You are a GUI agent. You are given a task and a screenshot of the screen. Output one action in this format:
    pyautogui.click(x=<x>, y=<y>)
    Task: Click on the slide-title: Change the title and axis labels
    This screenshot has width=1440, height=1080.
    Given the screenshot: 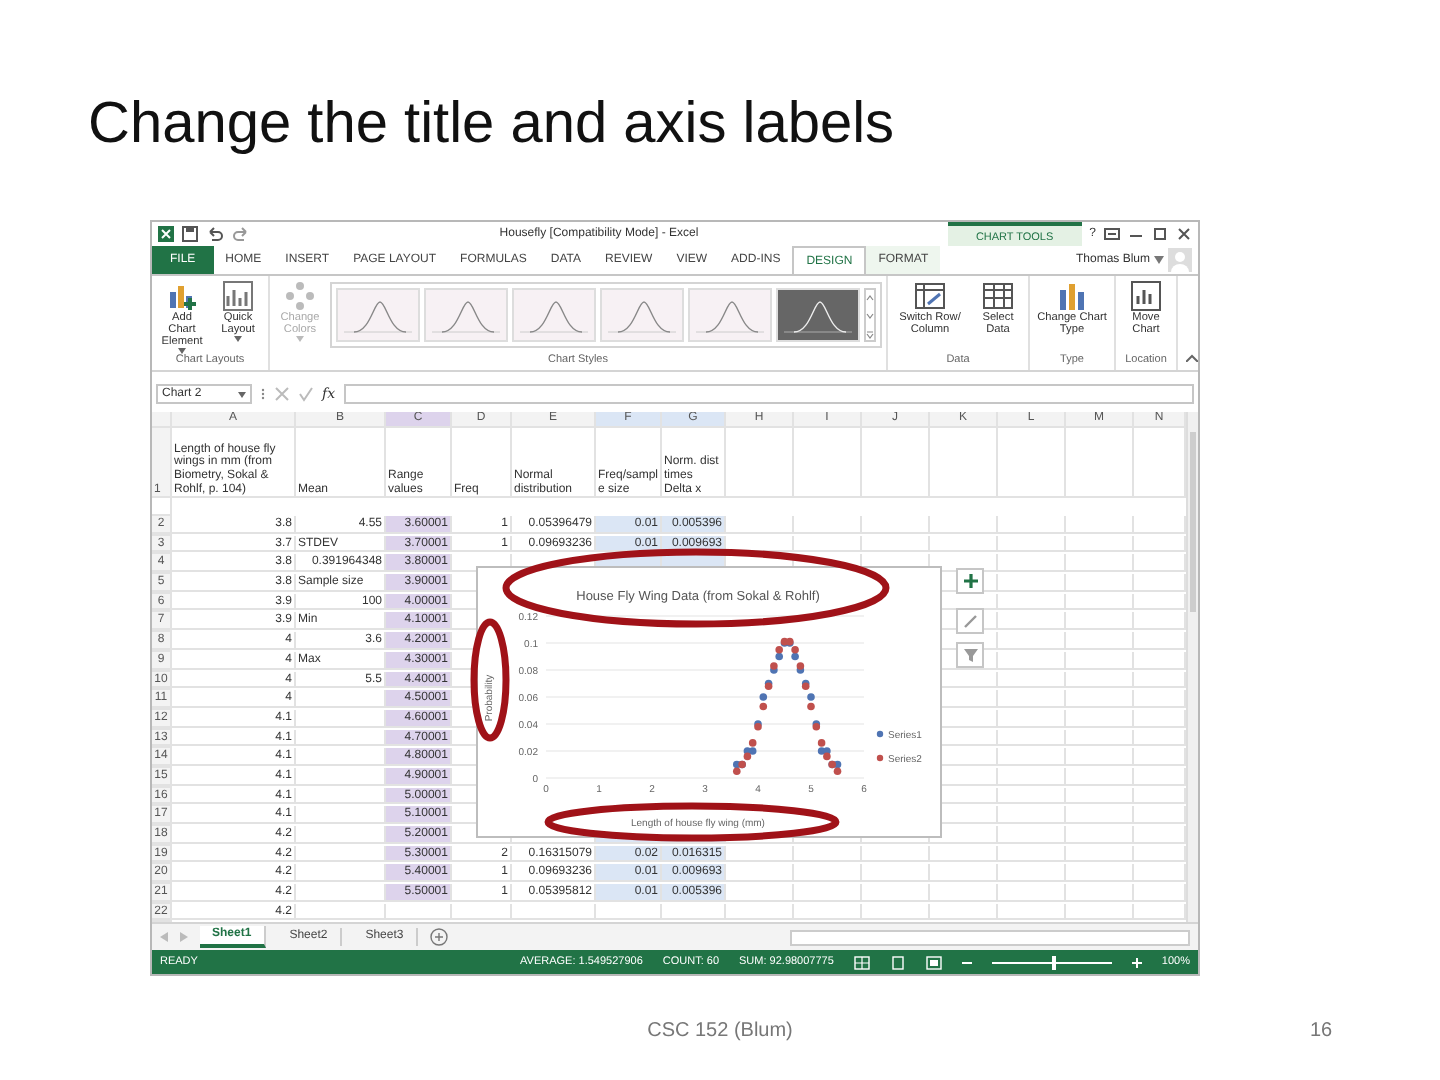 What is the action you would take?
    pyautogui.click(x=491, y=125)
    